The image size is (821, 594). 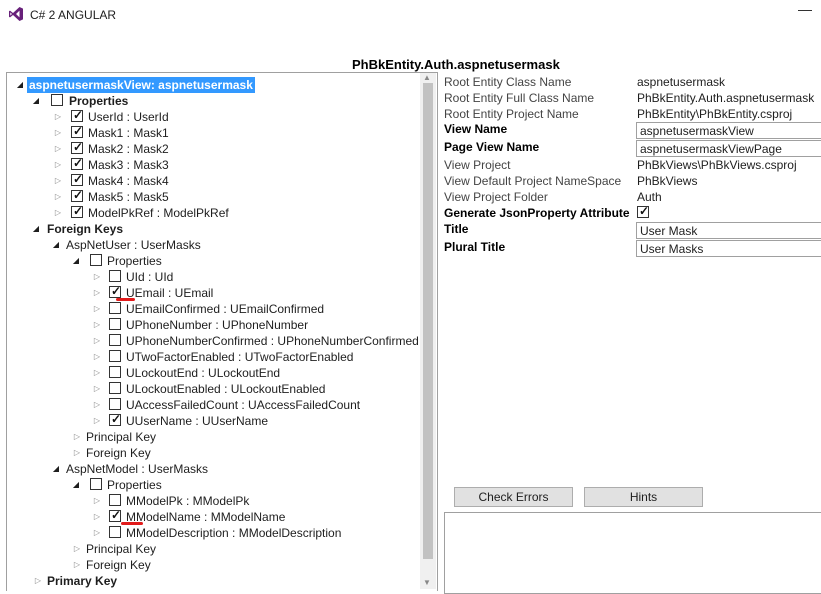 What do you see at coordinates (141, 85) in the screenshot?
I see `tree-root-label: aspnetusermaskView: aspnetusermask` at bounding box center [141, 85].